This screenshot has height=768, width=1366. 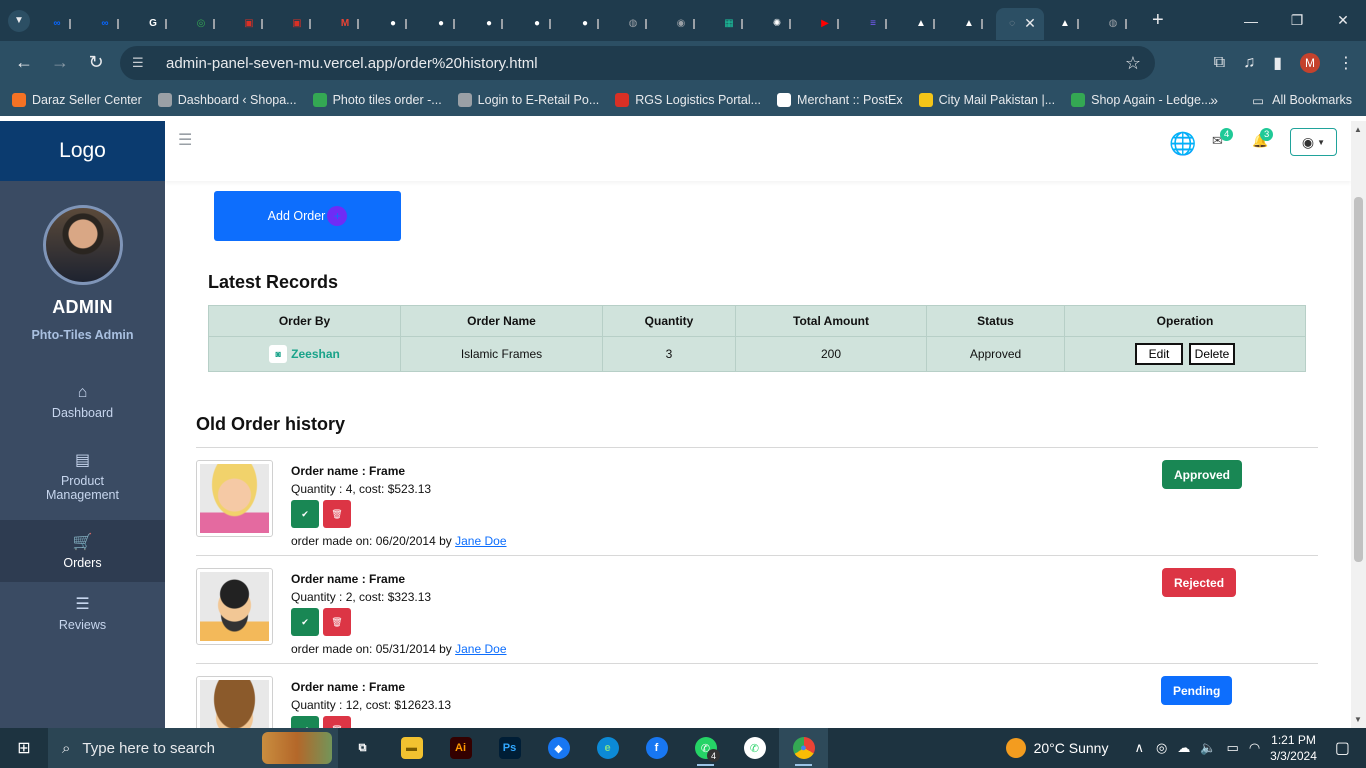 I want to click on browser-tab: ▶, so click(x=828, y=24).